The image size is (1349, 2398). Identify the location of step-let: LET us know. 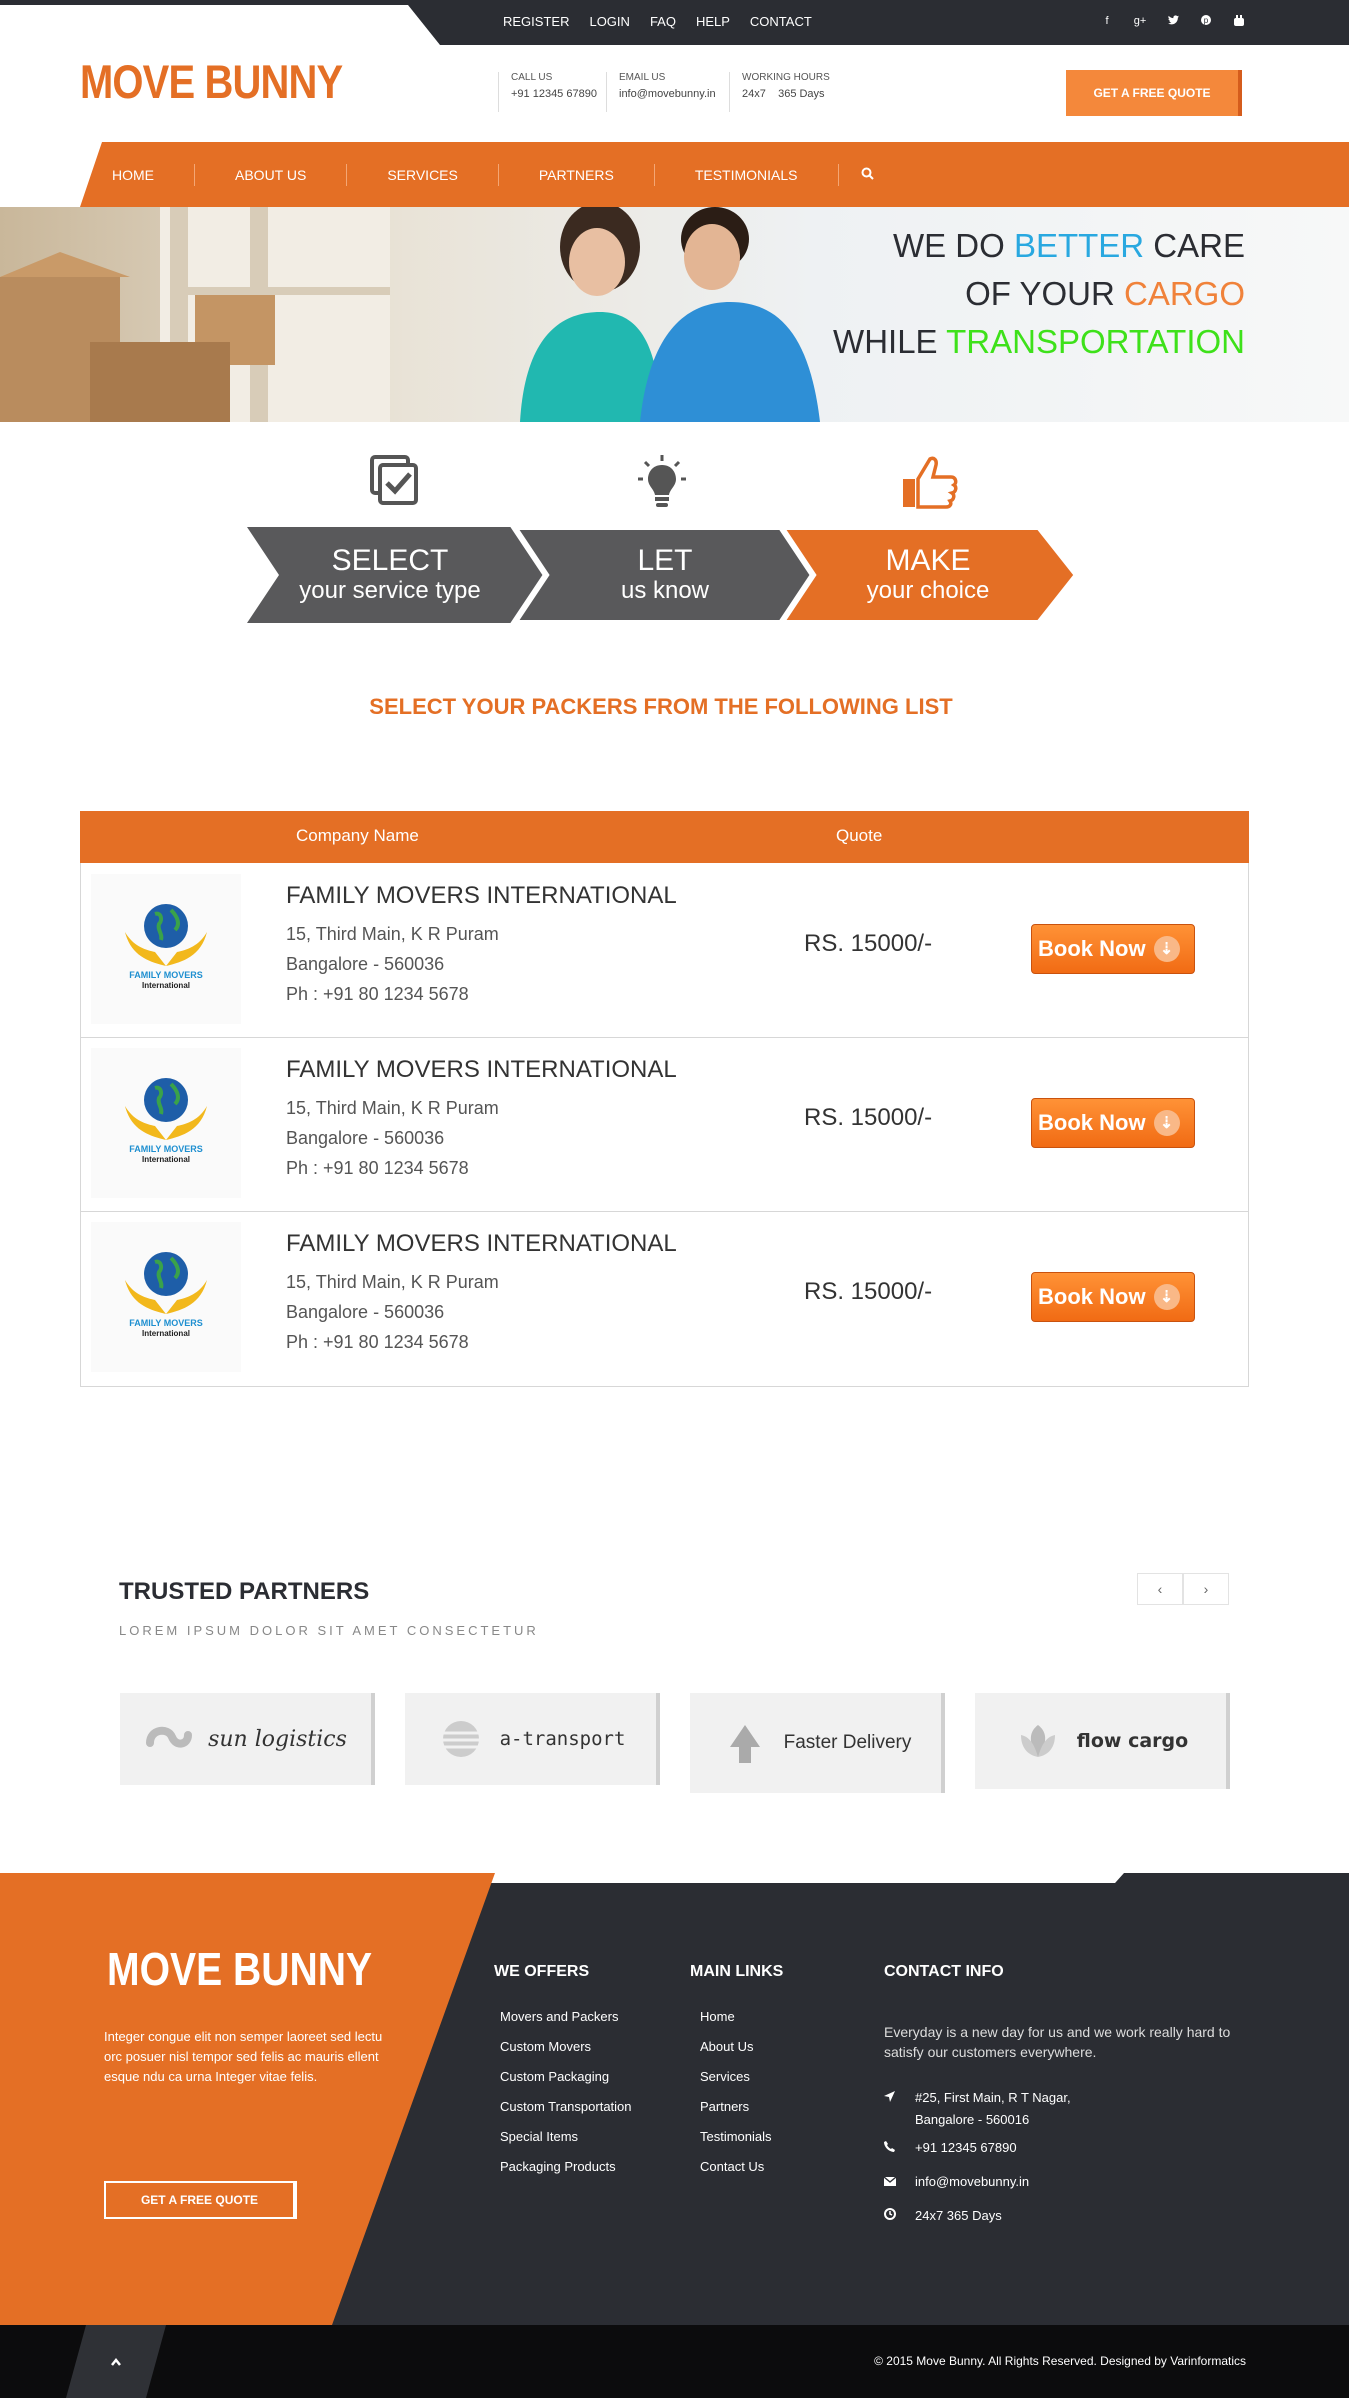
(665, 575).